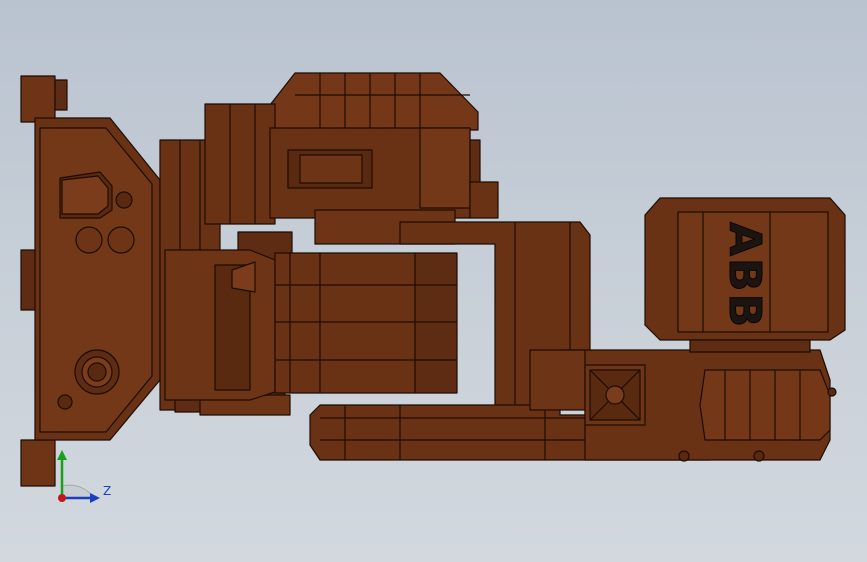 The width and height of the screenshot is (867, 562). I want to click on coordinate-triad: Z, so click(83, 475).